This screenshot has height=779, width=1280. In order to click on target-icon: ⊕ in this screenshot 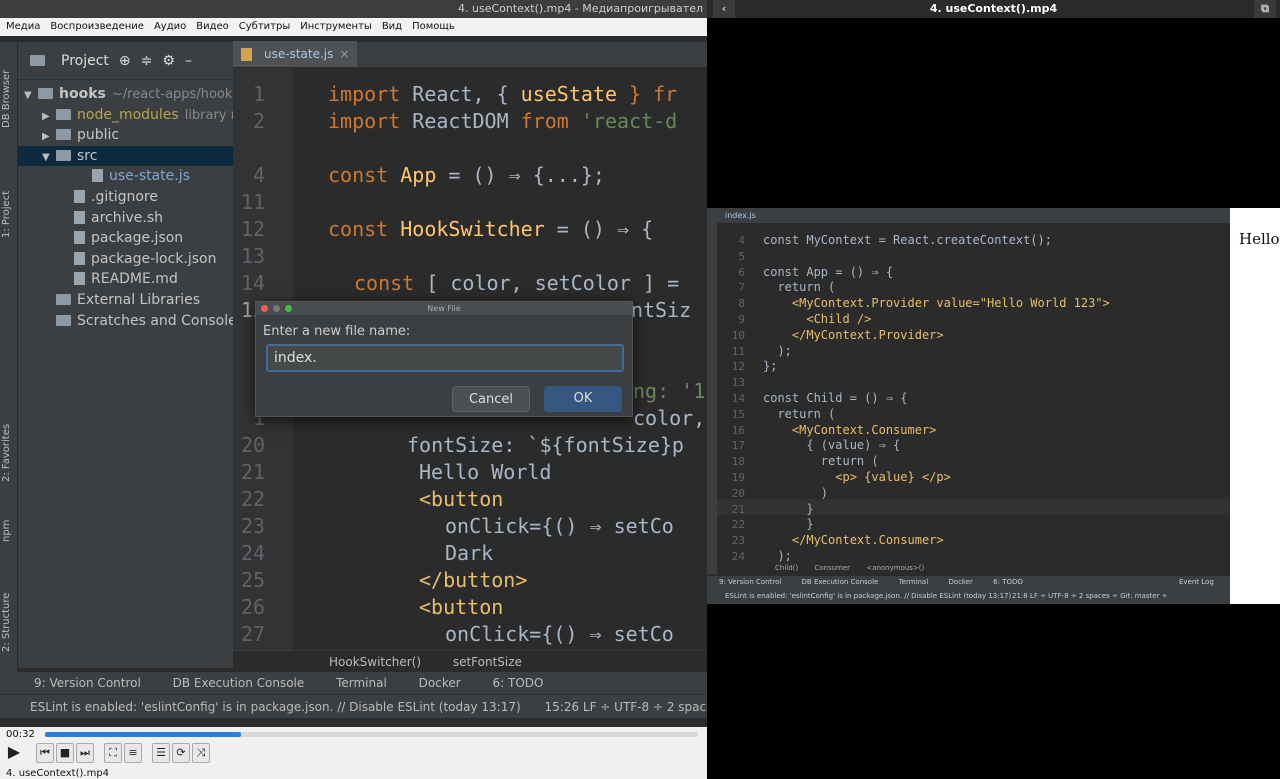, I will do `click(125, 61)`.